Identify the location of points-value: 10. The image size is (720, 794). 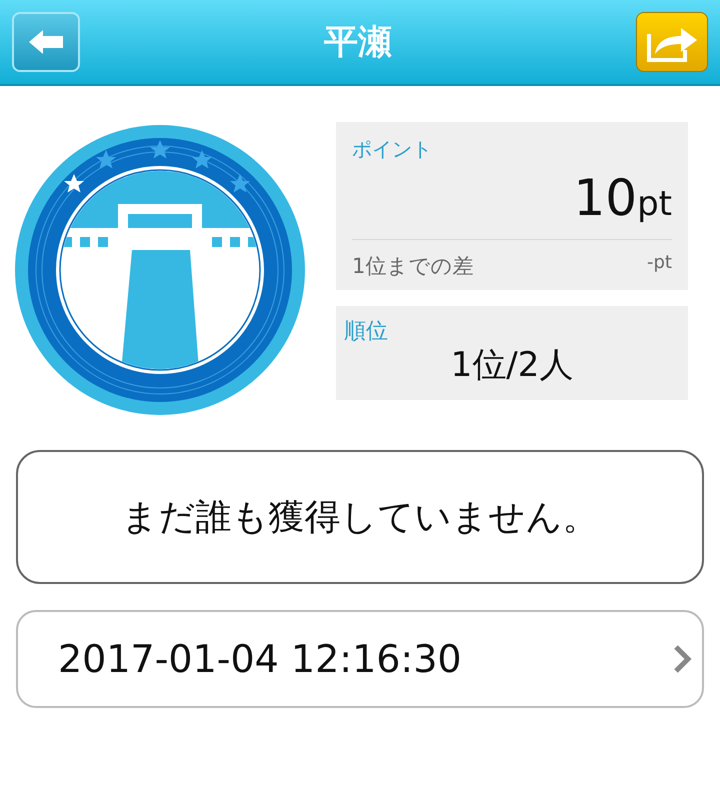
(605, 198).